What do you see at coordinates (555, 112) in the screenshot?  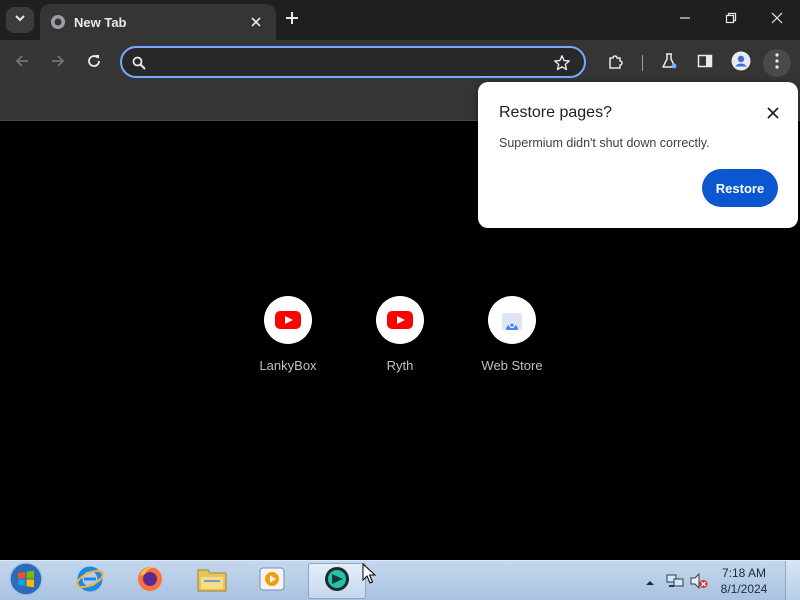 I see `dialog-title: Restore pages?` at bounding box center [555, 112].